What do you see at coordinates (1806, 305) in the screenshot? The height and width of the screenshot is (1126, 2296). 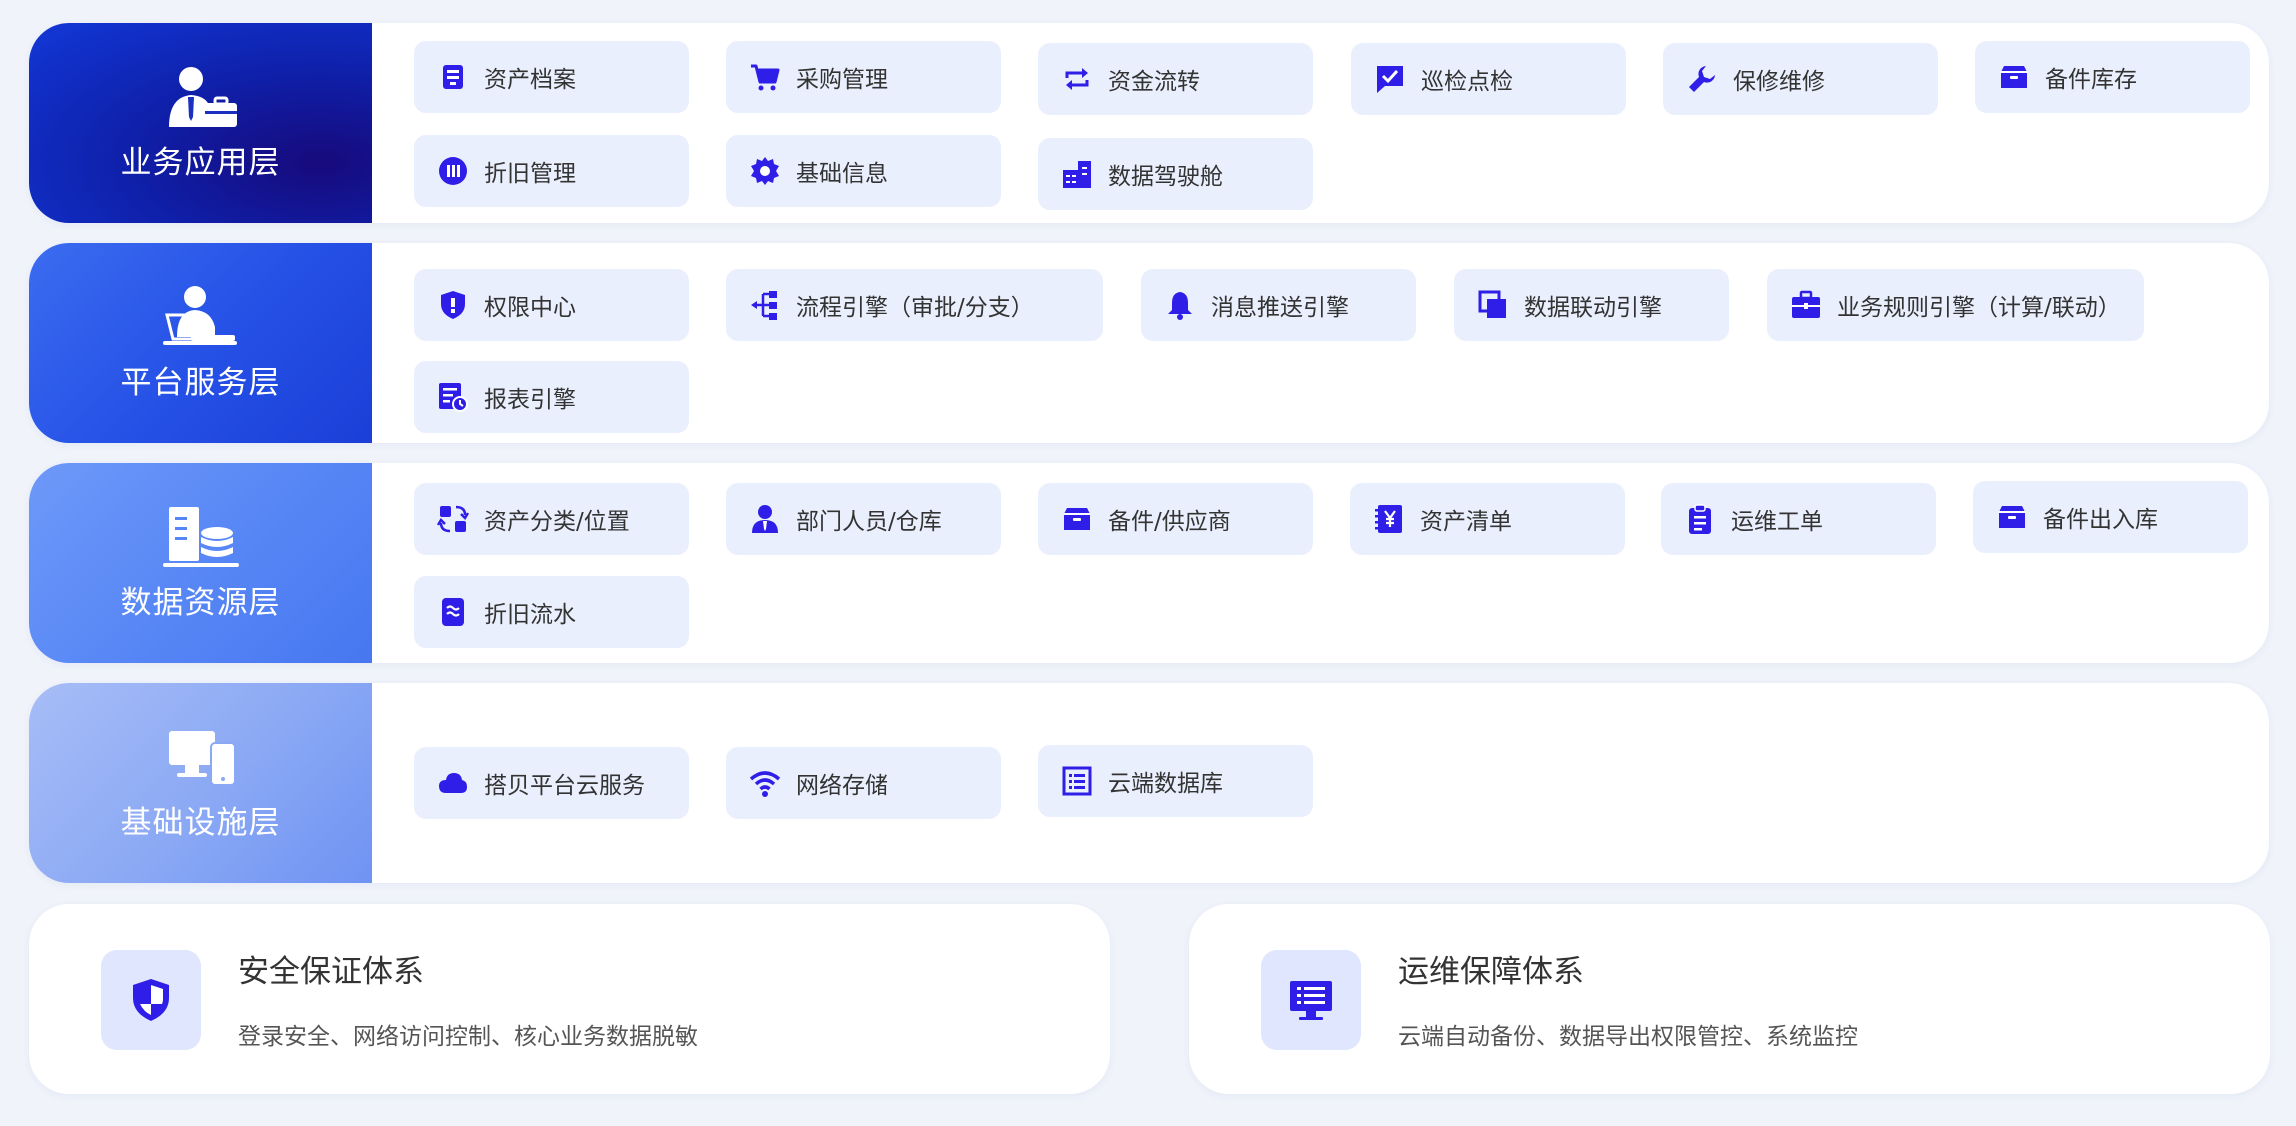 I see `briefcase-icon` at bounding box center [1806, 305].